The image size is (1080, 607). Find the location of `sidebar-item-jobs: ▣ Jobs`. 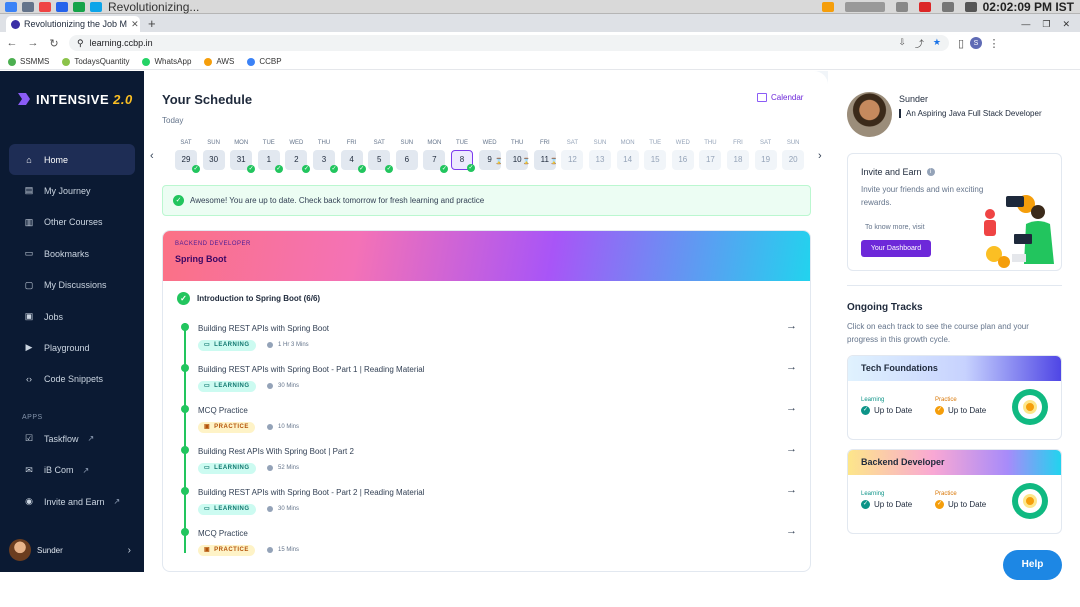

sidebar-item-jobs: ▣ Jobs is located at coordinates (72, 316).